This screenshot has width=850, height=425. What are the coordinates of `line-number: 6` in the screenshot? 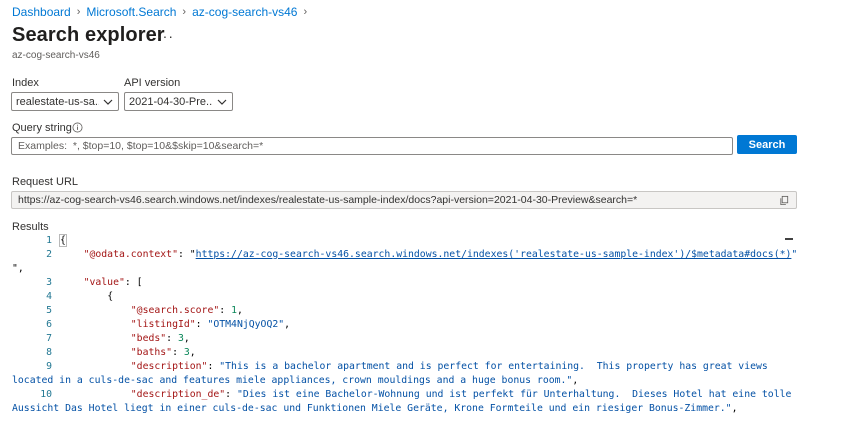 It's located at (49, 324).